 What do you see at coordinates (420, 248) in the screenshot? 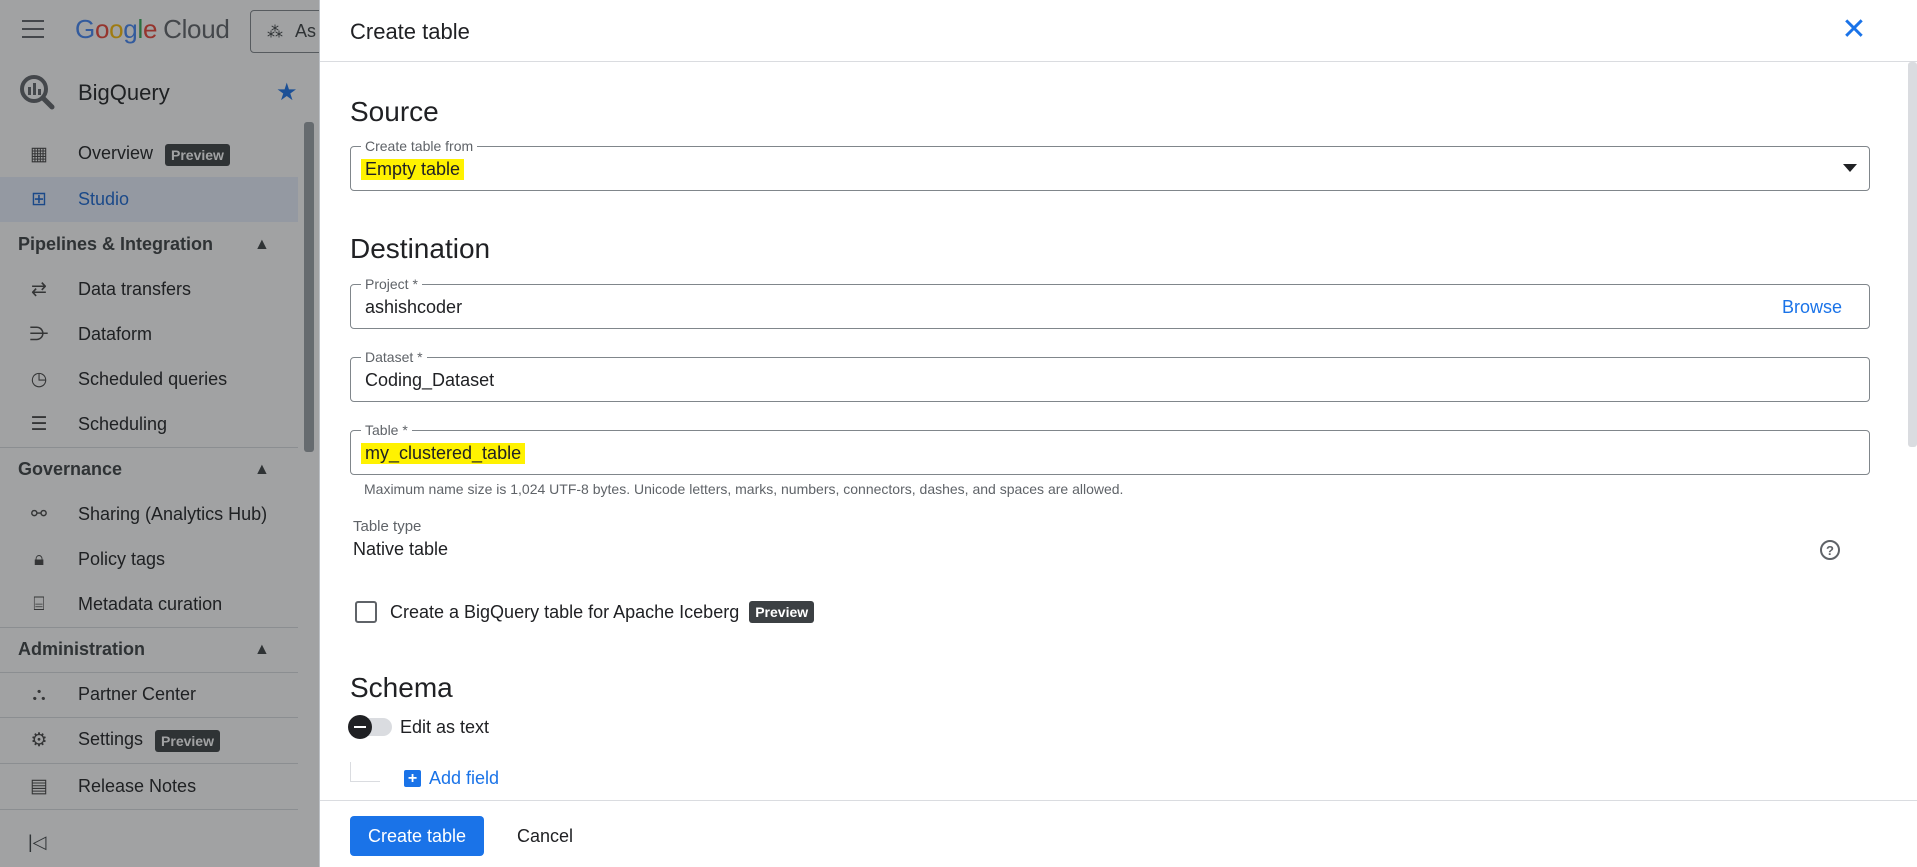
I see `destination-heading: Destination` at bounding box center [420, 248].